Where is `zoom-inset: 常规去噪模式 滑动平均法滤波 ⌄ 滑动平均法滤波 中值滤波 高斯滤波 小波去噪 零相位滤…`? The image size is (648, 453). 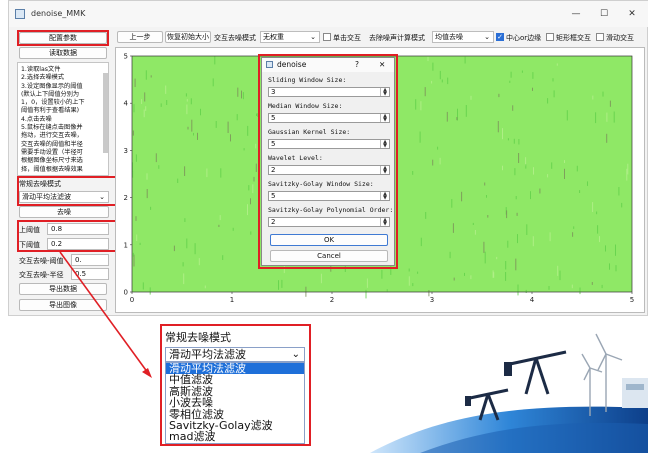
zoom-inset: 常规去噪模式 滑动平均法滤波 ⌄ 滑动平均法滤波 中值滤波 高斯滤波 小波去噪 零相位滤… is located at coordinates (235, 385).